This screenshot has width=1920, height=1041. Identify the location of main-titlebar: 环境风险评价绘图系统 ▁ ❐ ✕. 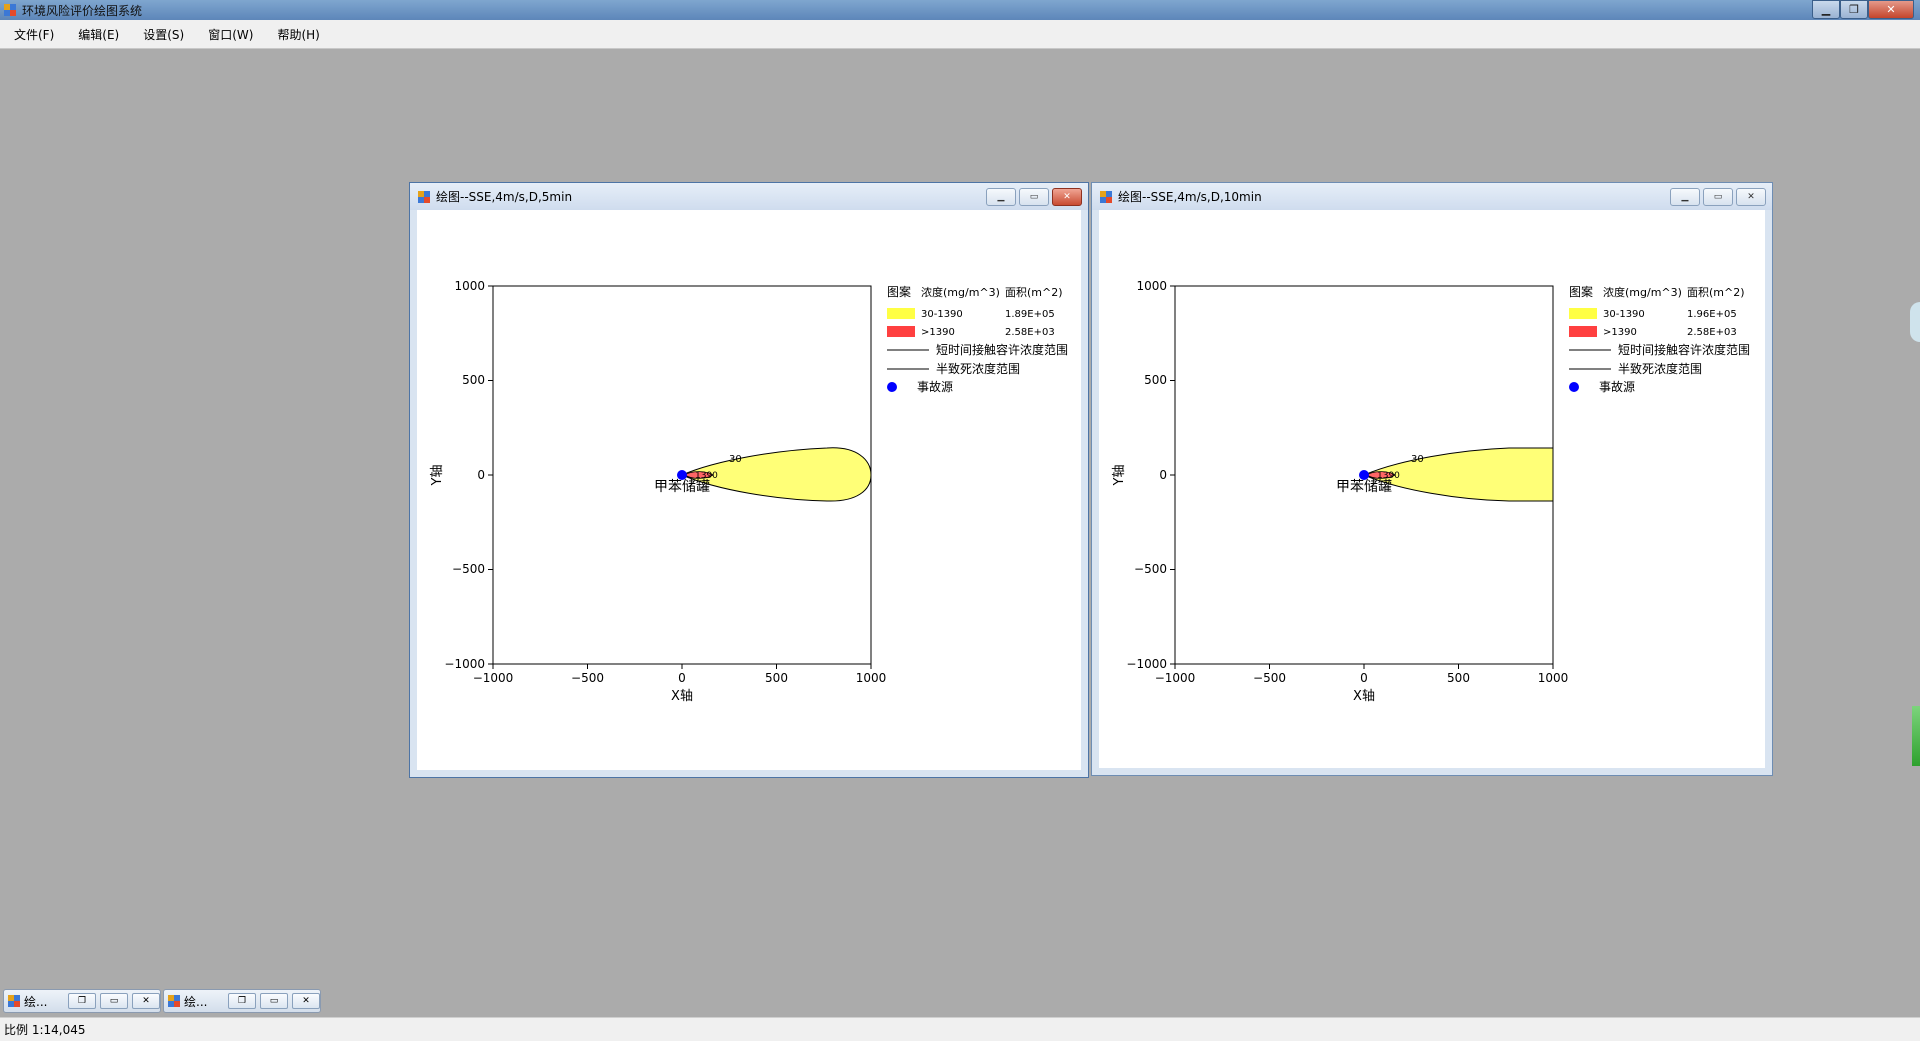
(960, 10).